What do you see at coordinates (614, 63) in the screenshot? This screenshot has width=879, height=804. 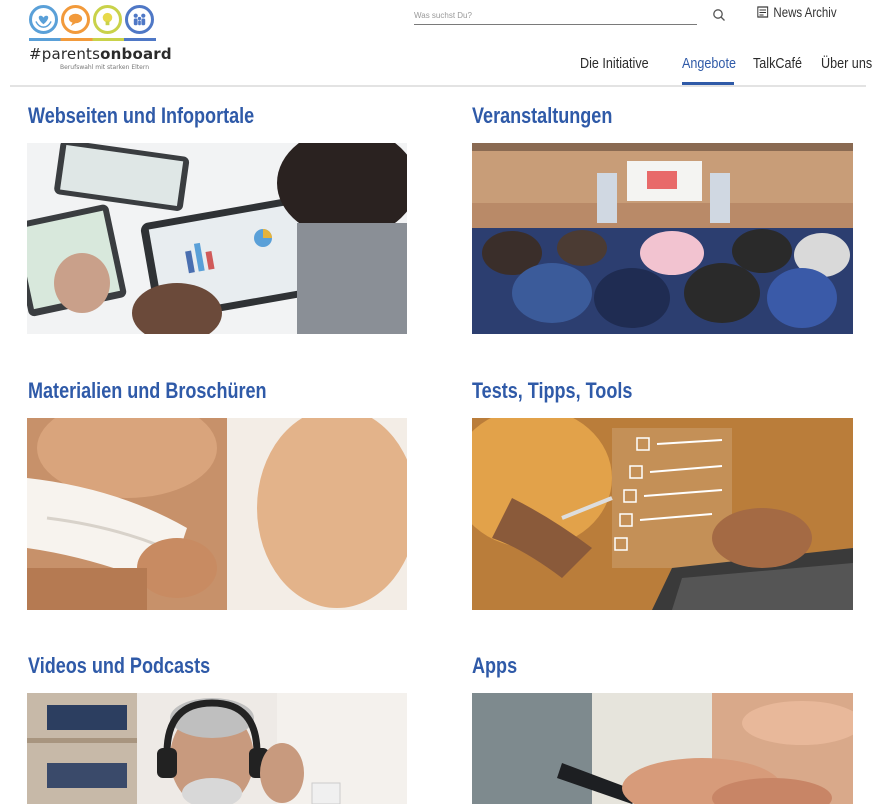 I see `nav-link-die-initiative: Die Initiative` at bounding box center [614, 63].